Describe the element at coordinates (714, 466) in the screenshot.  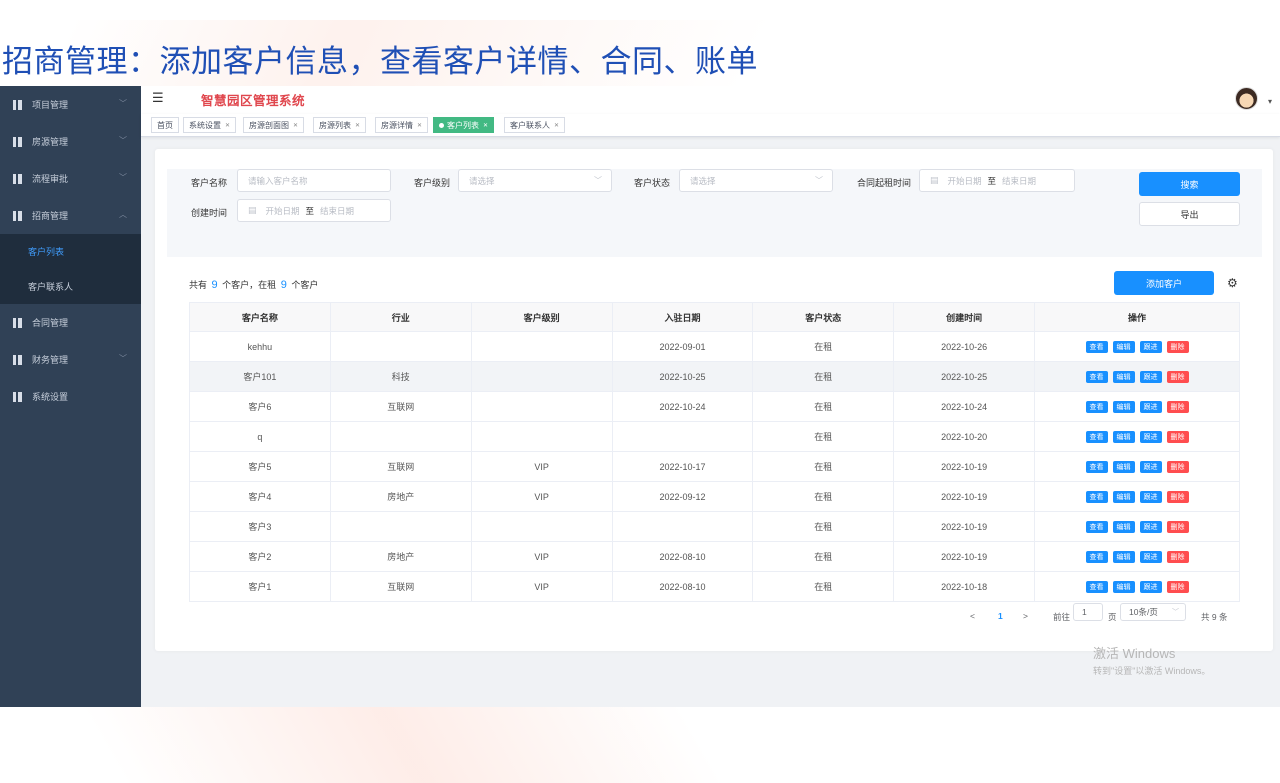
I see `table-row: 客户5 互联网 VIP 2022-10-17 在租 2022-10-19 查看 编辑 跟进 删除` at that location.